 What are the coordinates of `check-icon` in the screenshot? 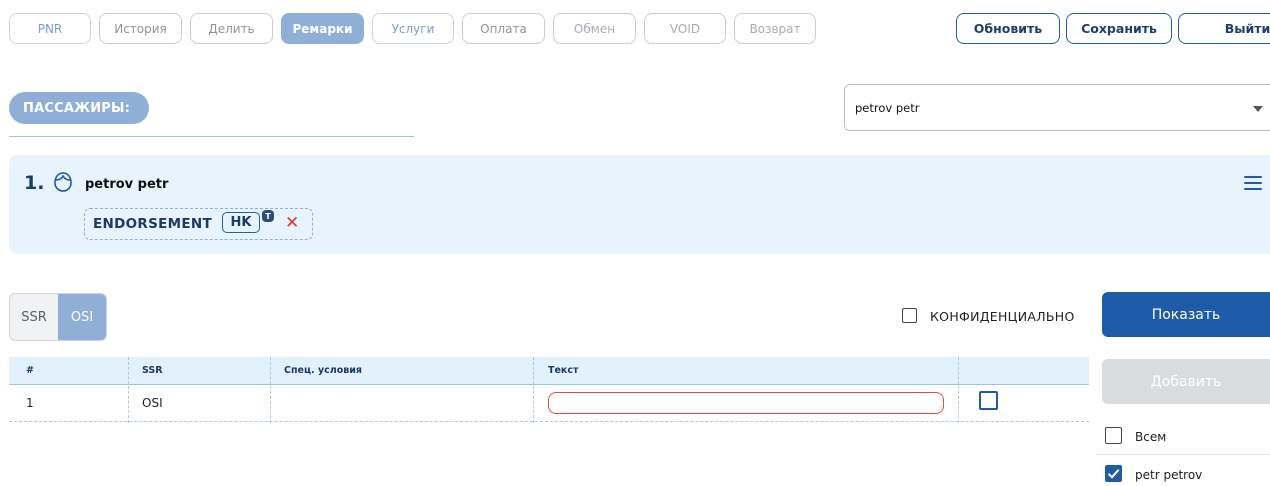 It's located at (1113, 474).